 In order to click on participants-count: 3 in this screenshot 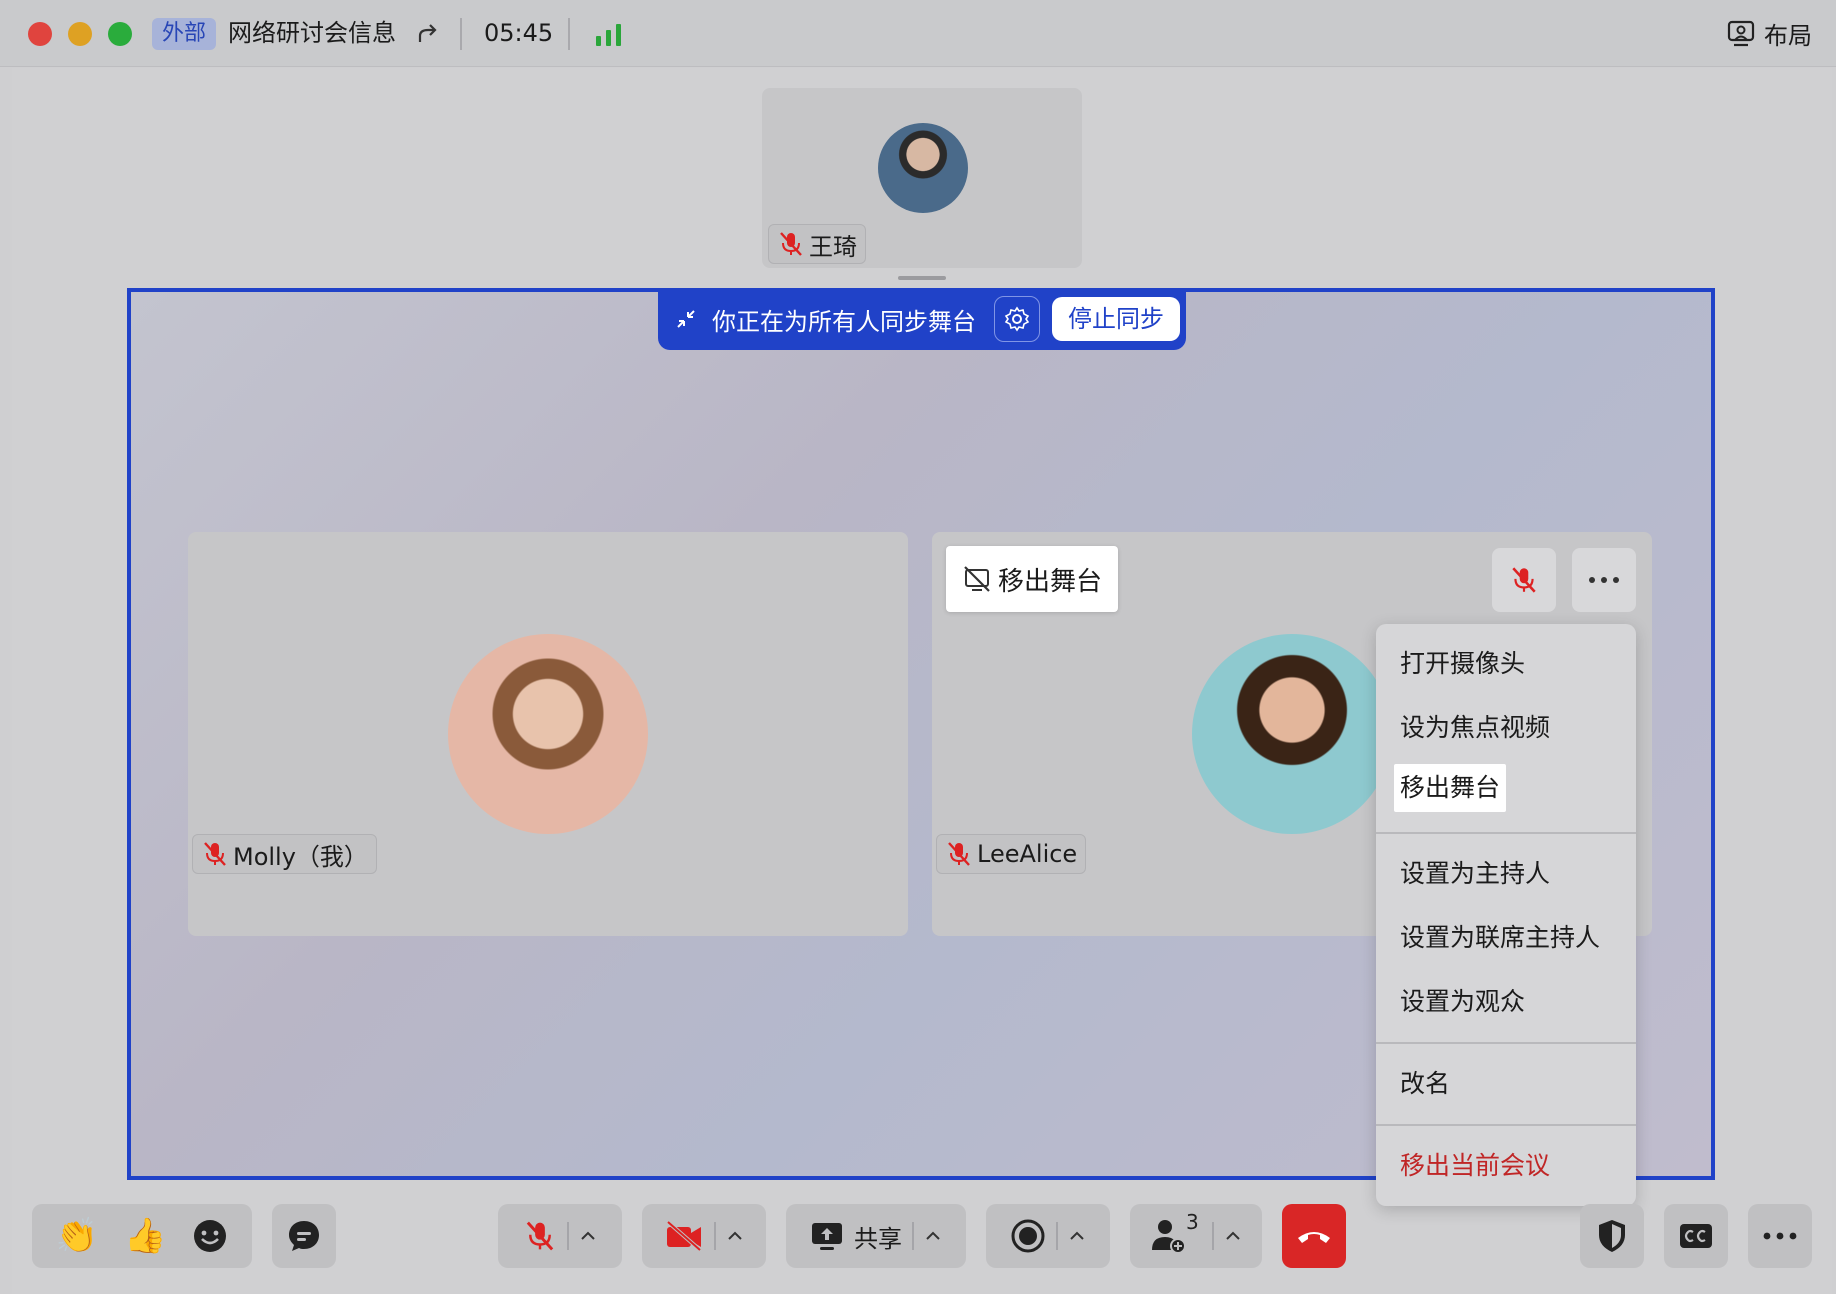, I will do `click(1192, 1222)`.